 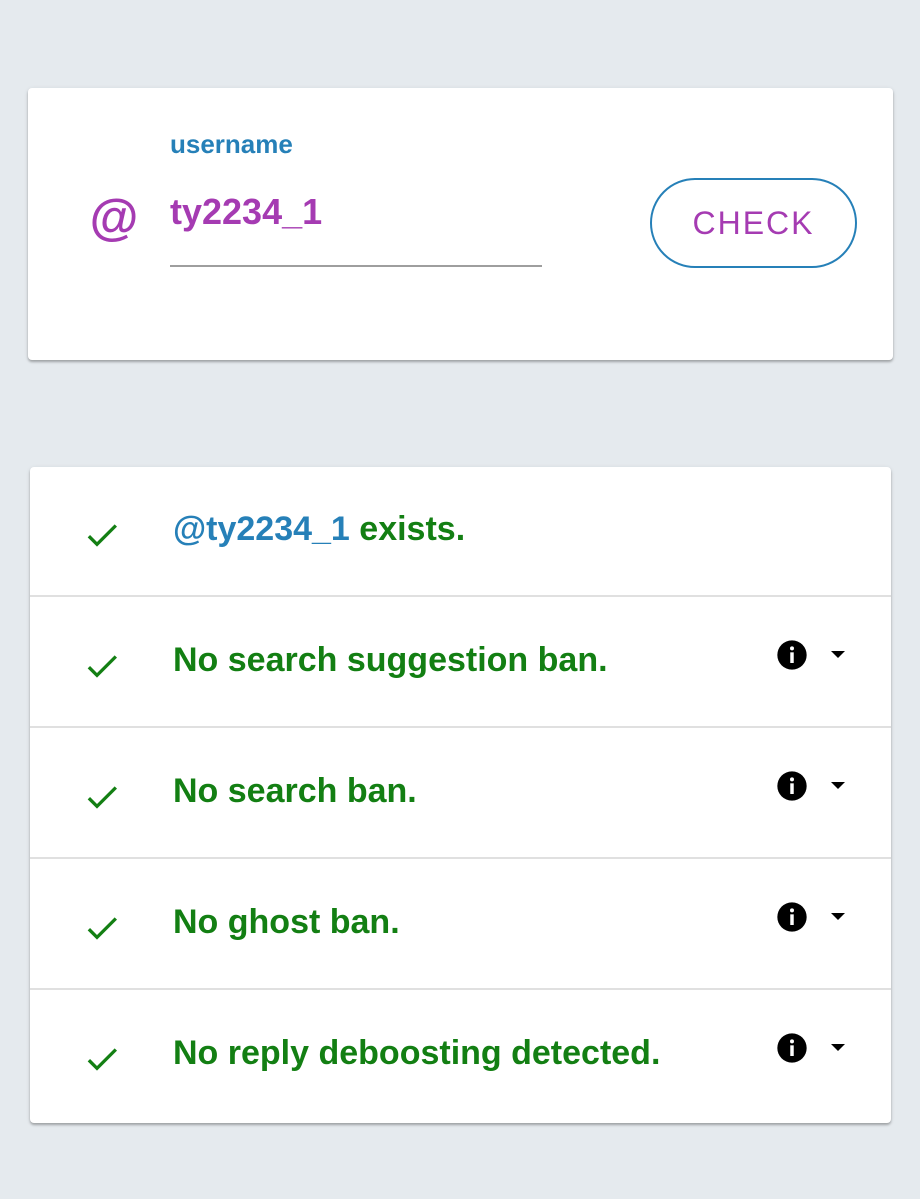 I want to click on username-handle: @ty2234_1, so click(x=261, y=529).